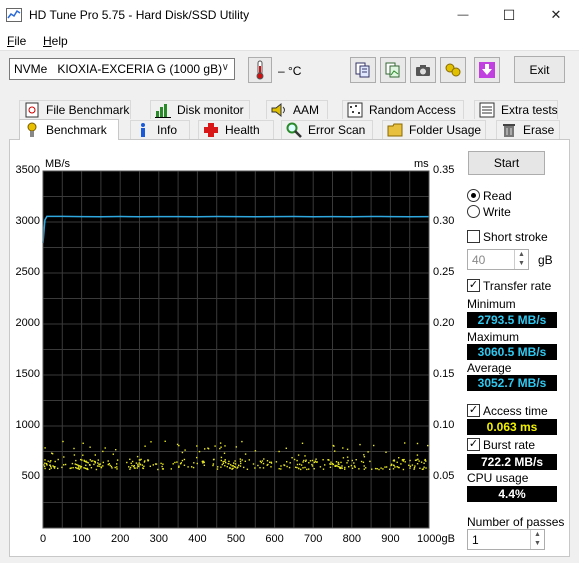  Describe the element at coordinates (473, 285) in the screenshot. I see `transfer-rate-checkbox: ✓` at that location.